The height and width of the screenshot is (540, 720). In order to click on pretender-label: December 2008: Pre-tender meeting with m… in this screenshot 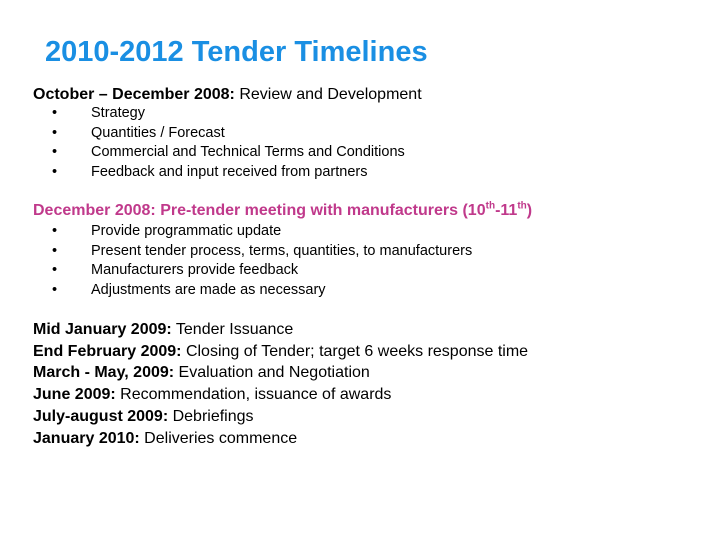, I will do `click(259, 210)`.